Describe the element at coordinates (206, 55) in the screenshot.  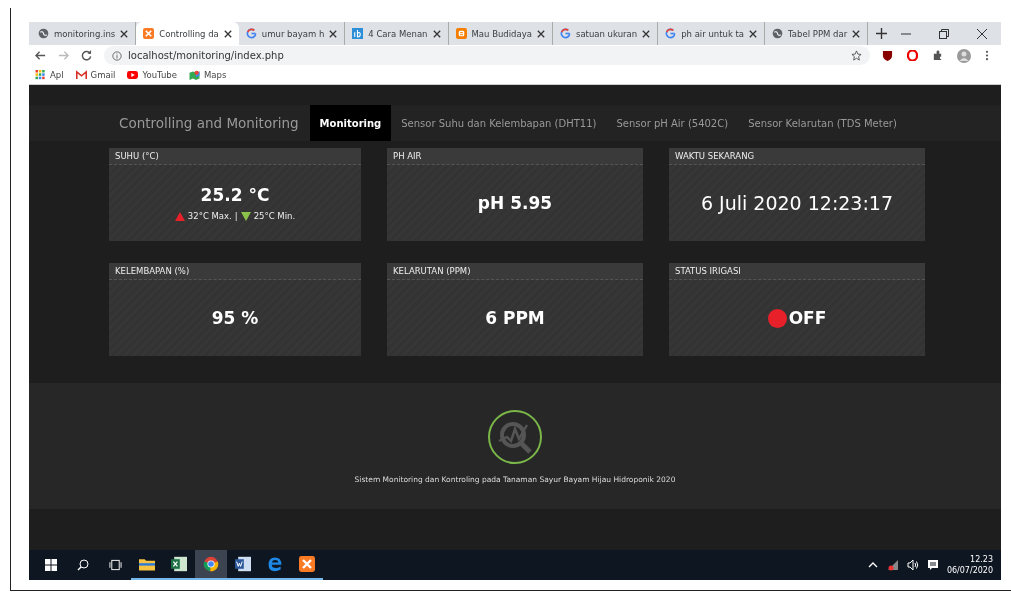
I see `url-text: localhost/monitoring/index.php` at that location.